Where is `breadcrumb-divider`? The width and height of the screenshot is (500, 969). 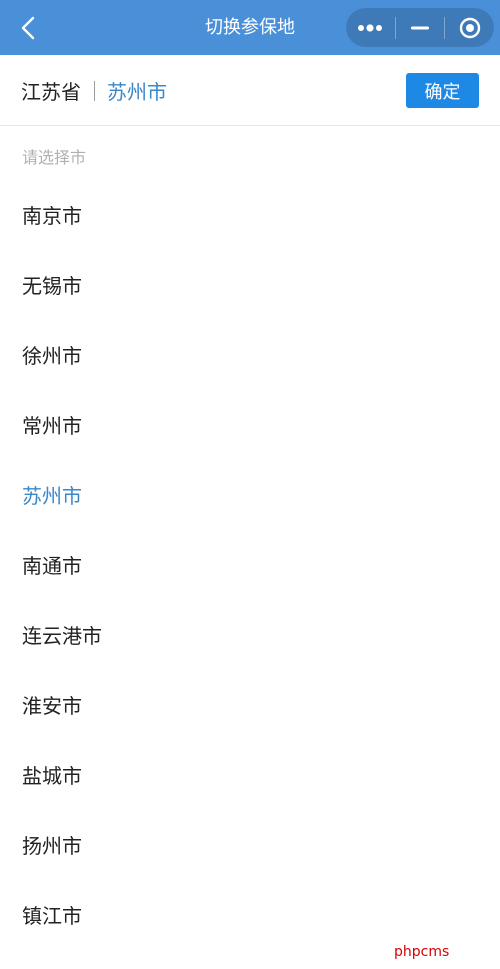
breadcrumb-divider is located at coordinates (94, 90).